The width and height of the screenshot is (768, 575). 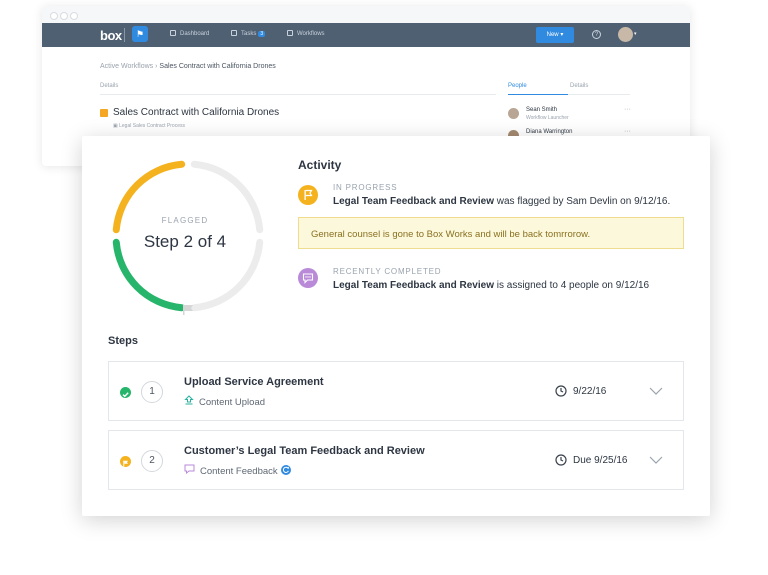 What do you see at coordinates (104, 113) in the screenshot?
I see `workflow-icon` at bounding box center [104, 113].